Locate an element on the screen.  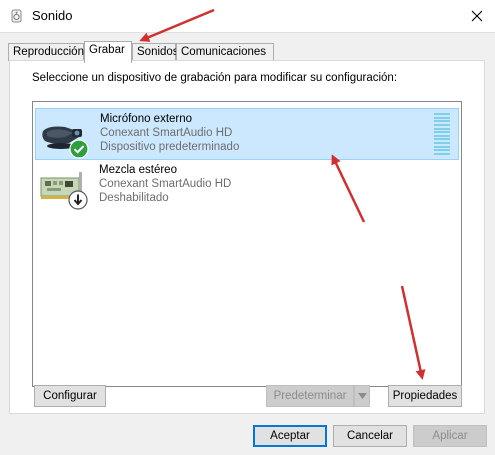
ok-button: Aceptar is located at coordinates (290, 436).